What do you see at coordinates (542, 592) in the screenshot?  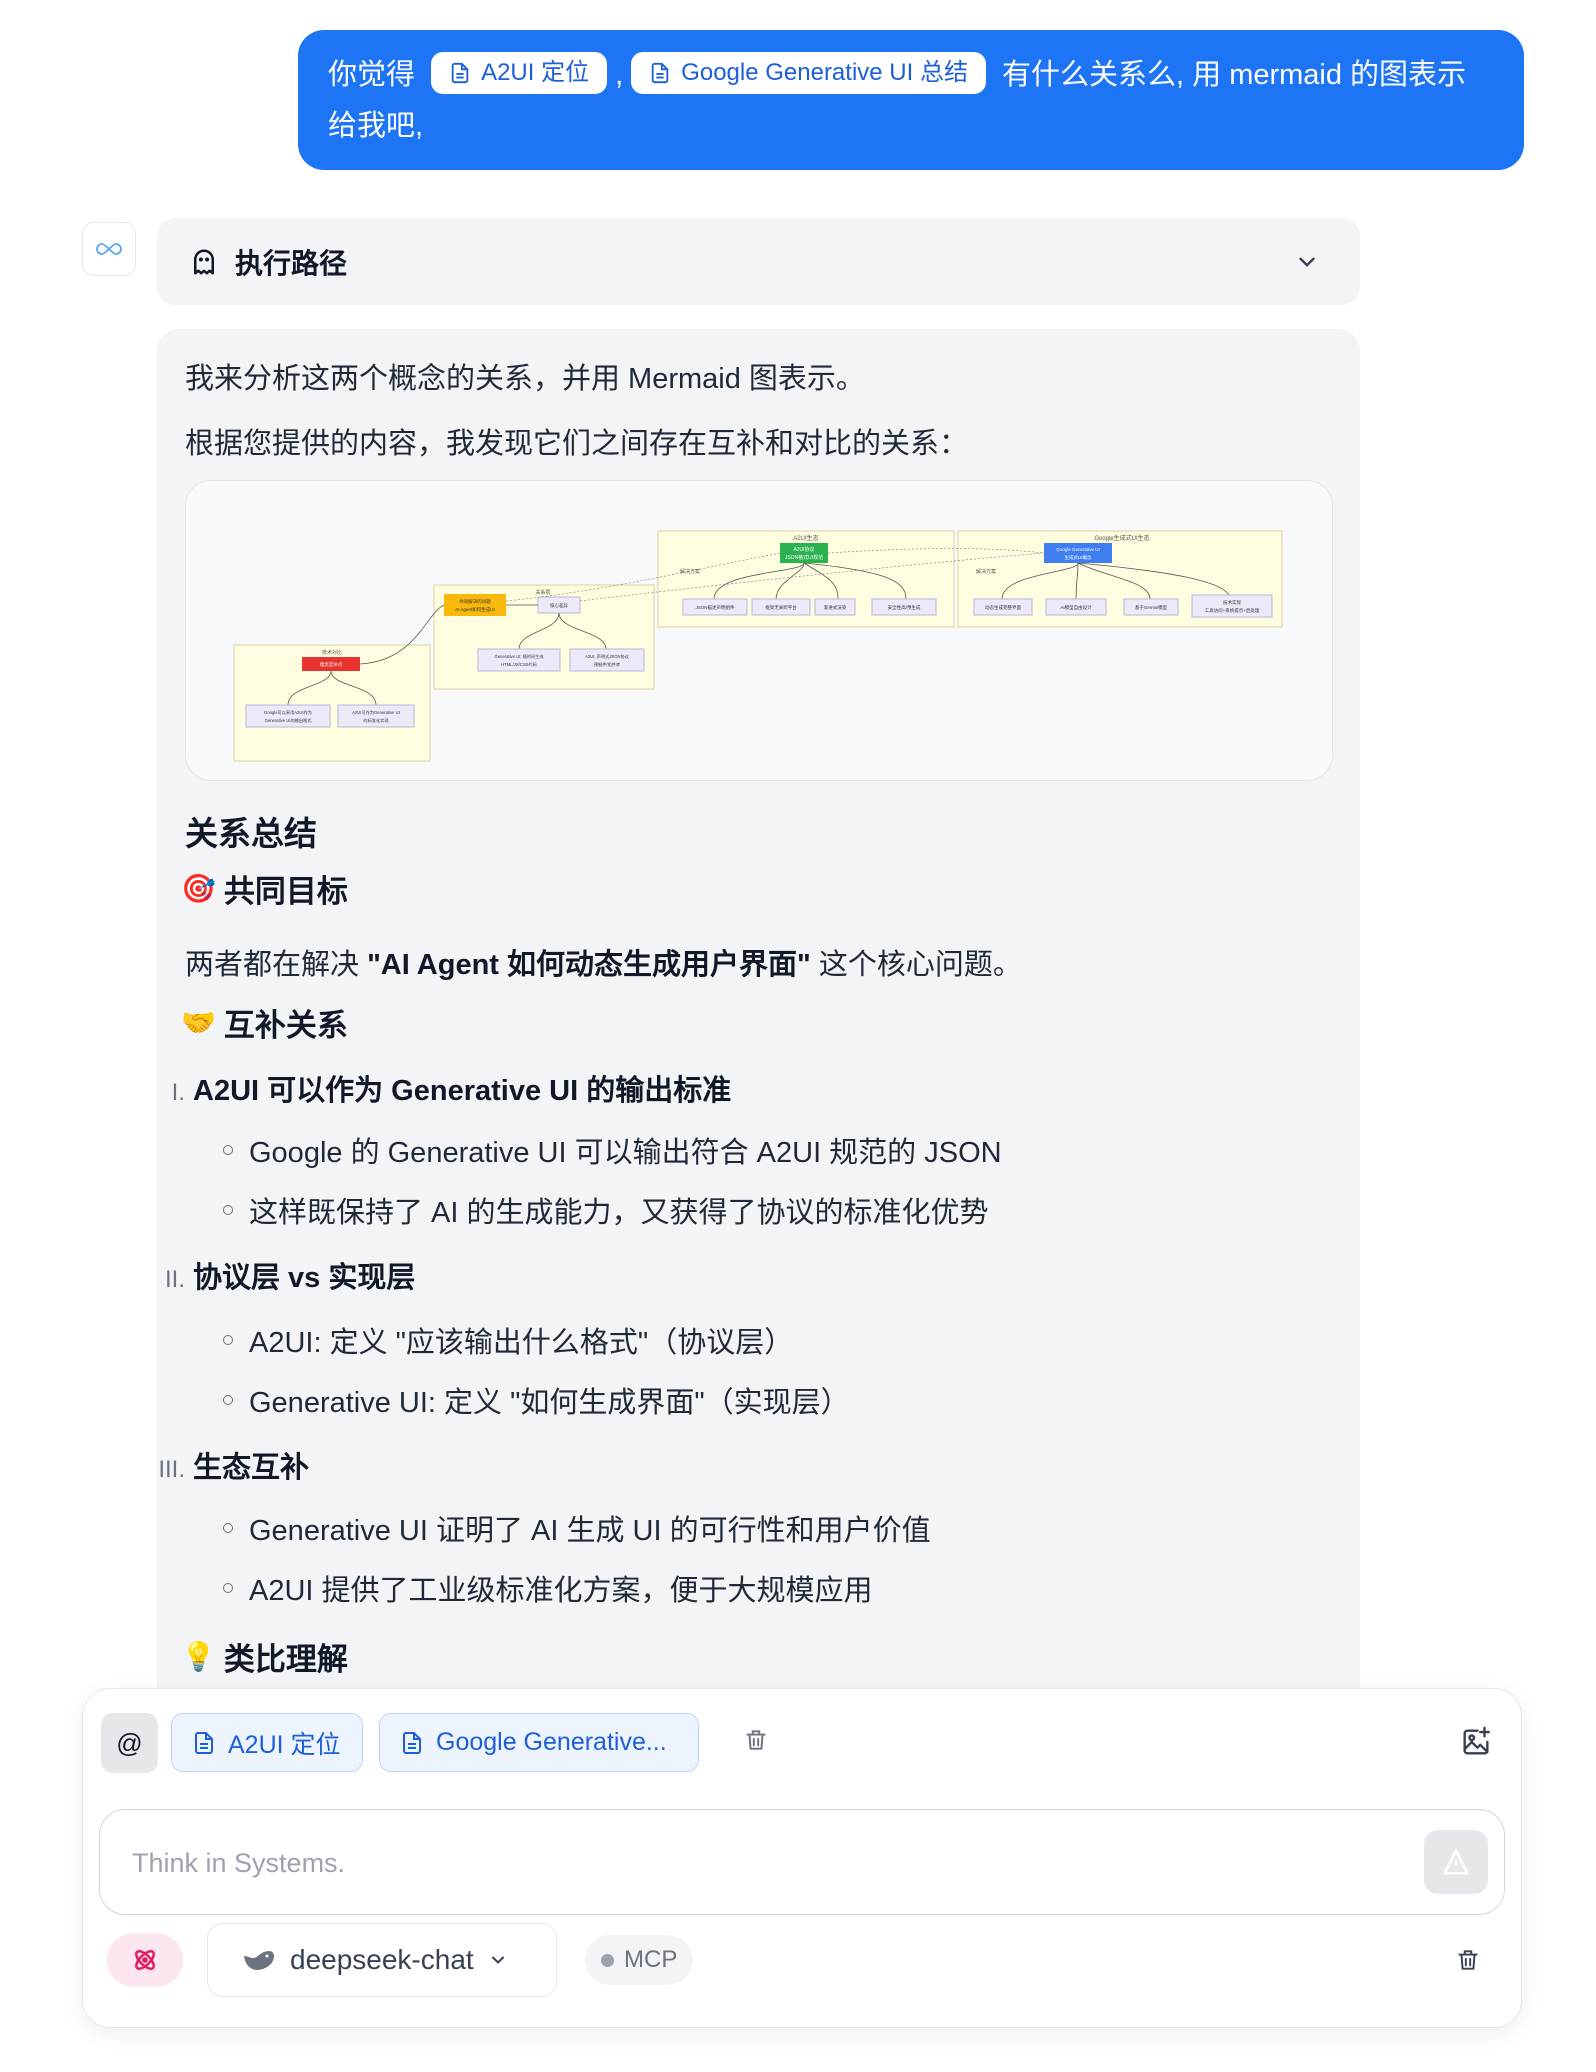 I see `group-relation-label: 关系层` at bounding box center [542, 592].